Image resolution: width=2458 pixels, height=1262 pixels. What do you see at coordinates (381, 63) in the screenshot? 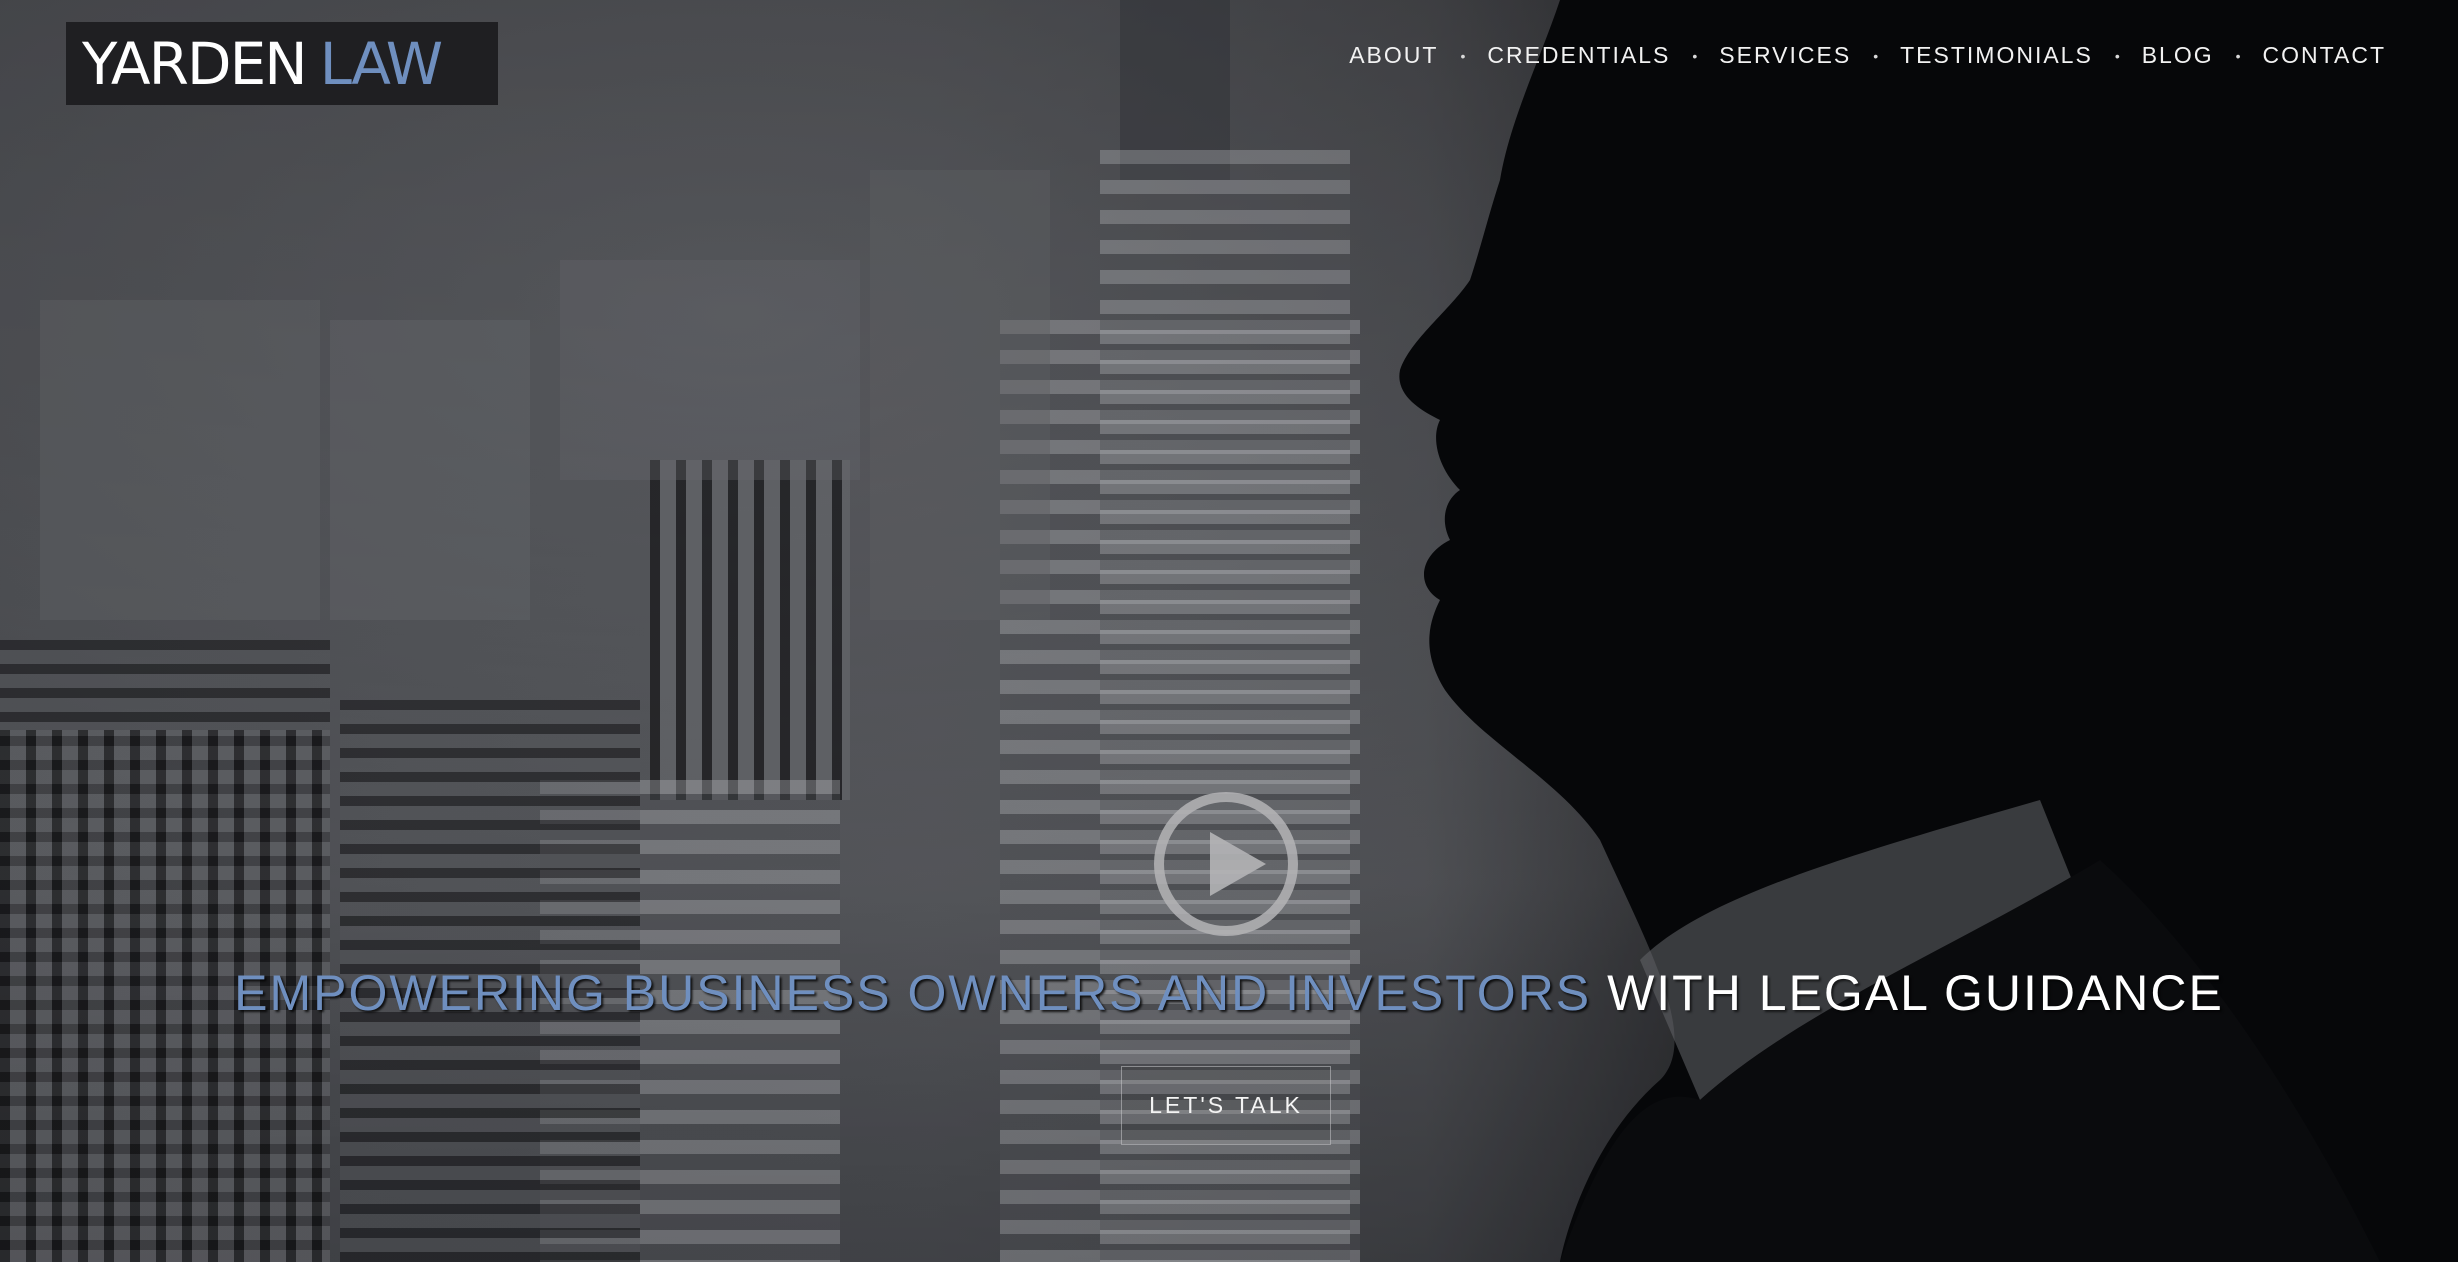
I see `logo-text-accent: LAW` at bounding box center [381, 63].